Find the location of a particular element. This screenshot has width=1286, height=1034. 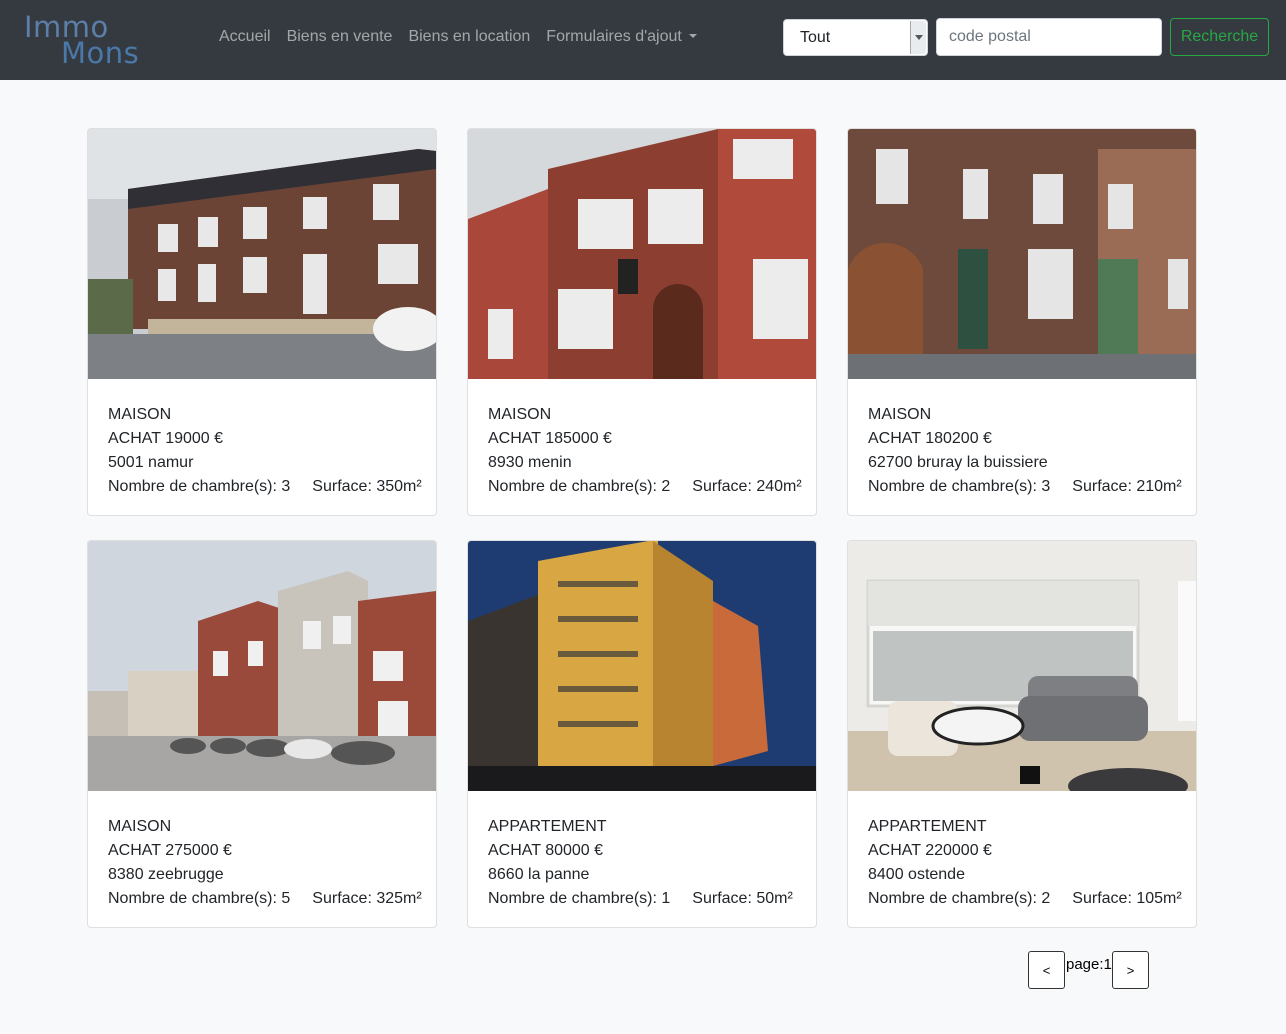

page-indicator: page:1 is located at coordinates (1089, 964).